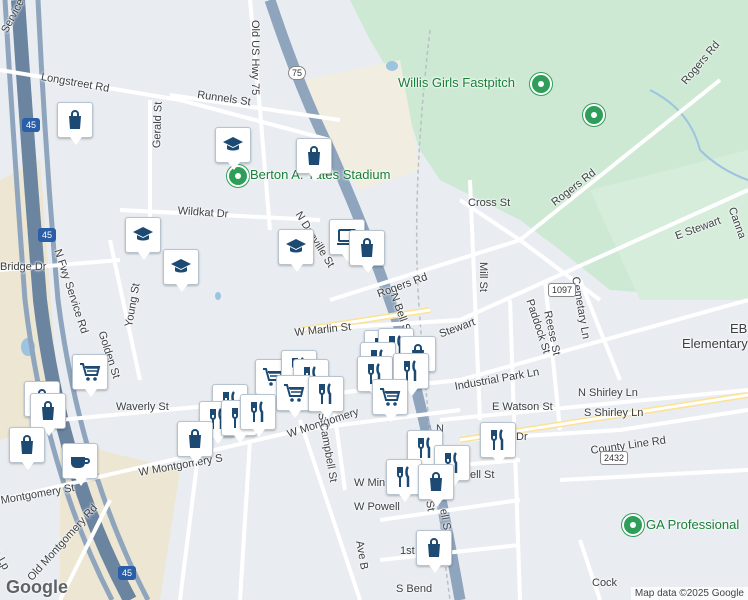 The height and width of the screenshot is (600, 748). I want to click on street-label-w-min: W Min, so click(370, 483).